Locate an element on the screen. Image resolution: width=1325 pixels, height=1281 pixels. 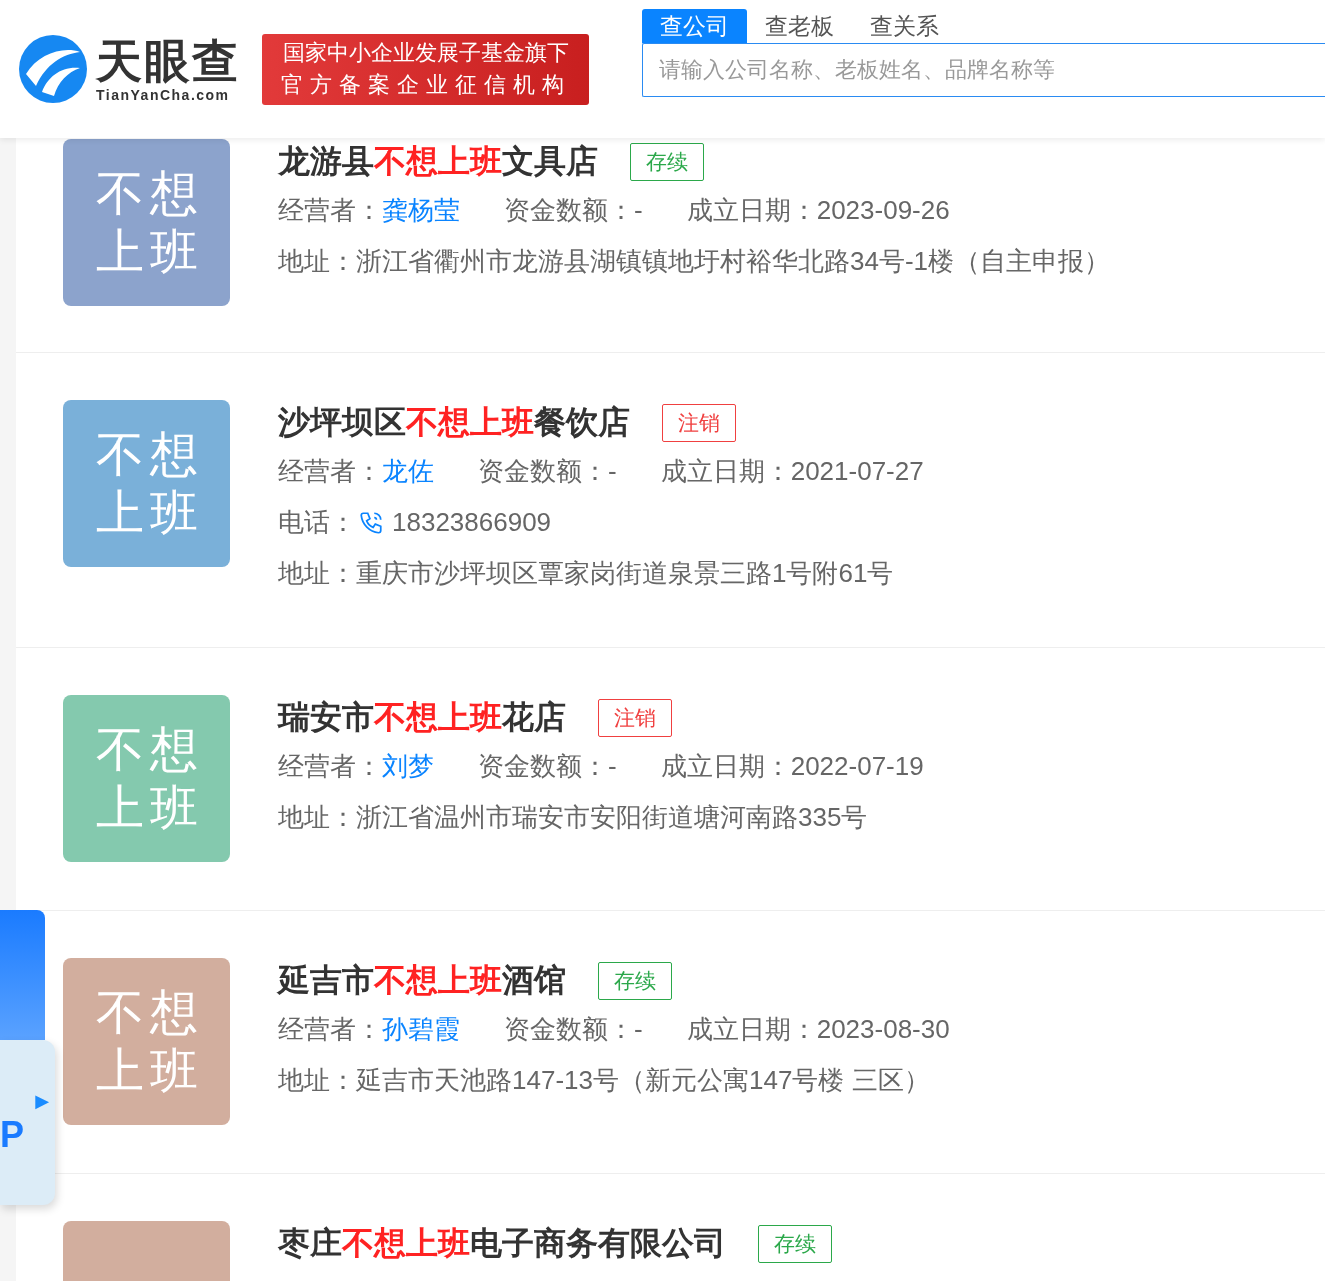
brand-domain: TianYanCha.com is located at coordinates (163, 95).